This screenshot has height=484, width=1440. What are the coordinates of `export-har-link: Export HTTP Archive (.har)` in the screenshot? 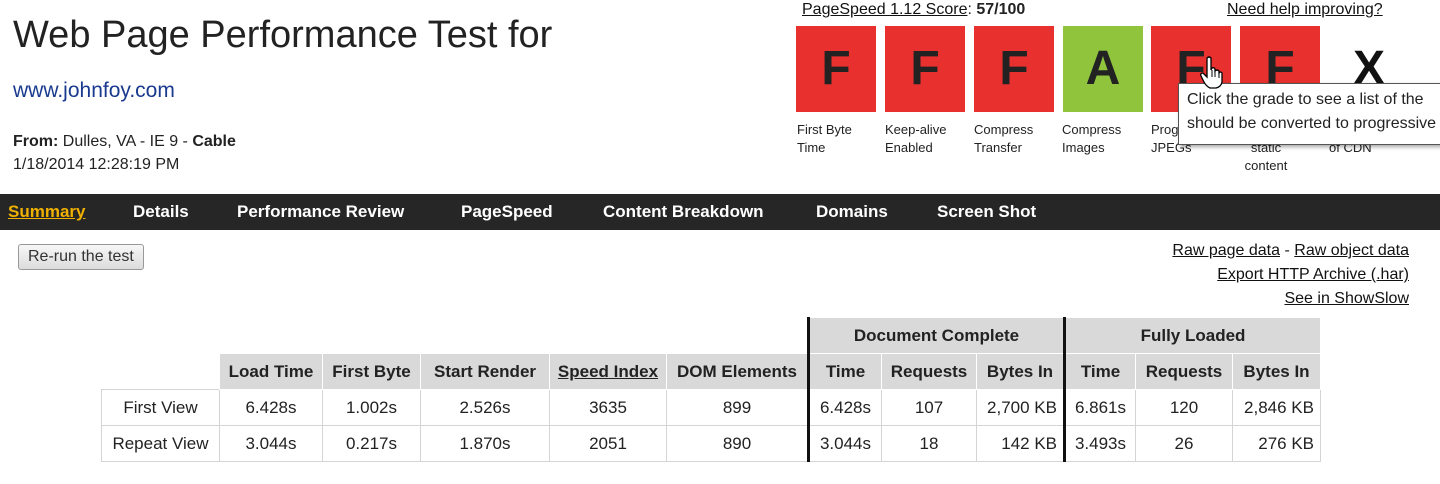 It's located at (1313, 274).